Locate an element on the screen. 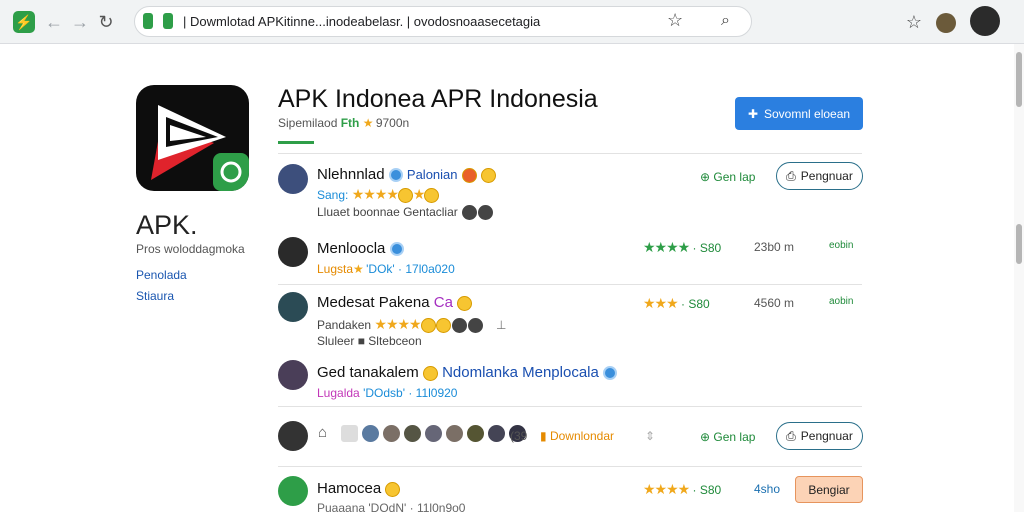 This screenshot has height=515, width=1024. install-button: Bengiar is located at coordinates (829, 489).